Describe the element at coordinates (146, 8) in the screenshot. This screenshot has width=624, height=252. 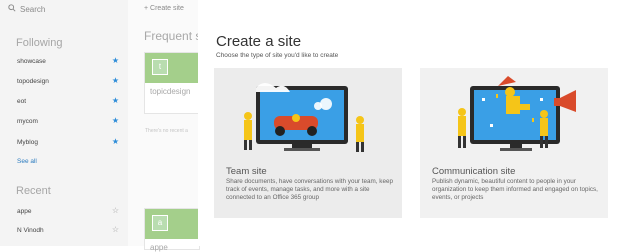
I see `plus-icon: +` at that location.